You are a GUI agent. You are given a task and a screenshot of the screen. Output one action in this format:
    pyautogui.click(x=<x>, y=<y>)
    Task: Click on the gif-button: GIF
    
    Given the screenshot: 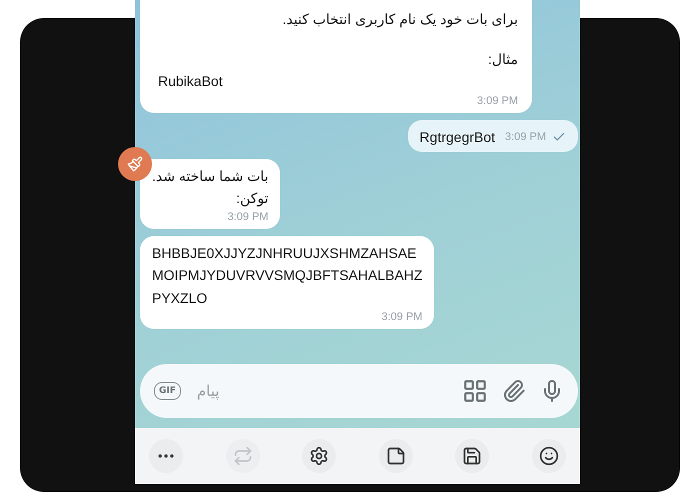 What is the action you would take?
    pyautogui.click(x=167, y=391)
    